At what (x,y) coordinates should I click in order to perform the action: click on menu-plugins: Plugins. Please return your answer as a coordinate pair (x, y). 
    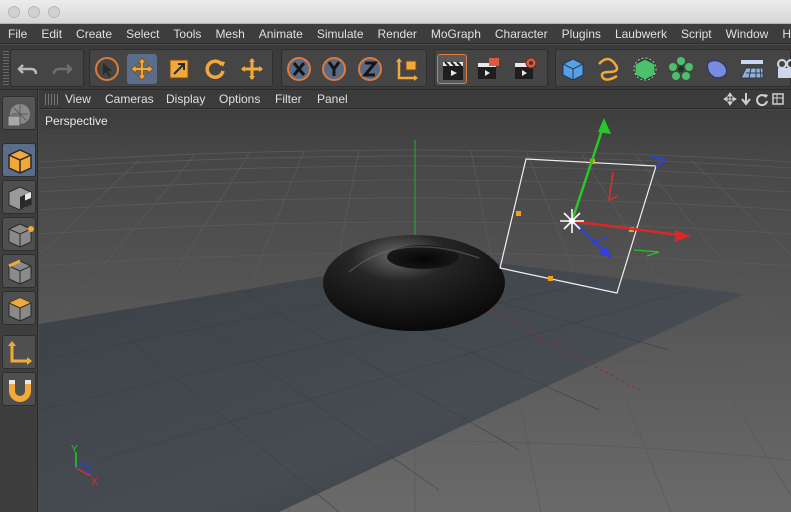
    Looking at the image, I should click on (581, 33).